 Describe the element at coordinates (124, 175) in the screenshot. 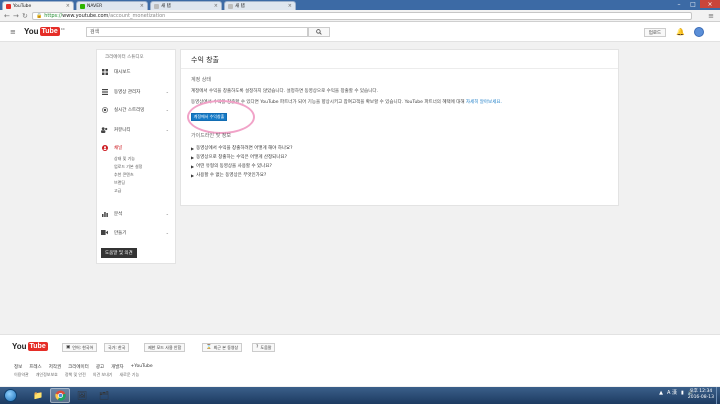

I see `sidebar-subitem-featured-content: 추천 콘텐츠` at that location.